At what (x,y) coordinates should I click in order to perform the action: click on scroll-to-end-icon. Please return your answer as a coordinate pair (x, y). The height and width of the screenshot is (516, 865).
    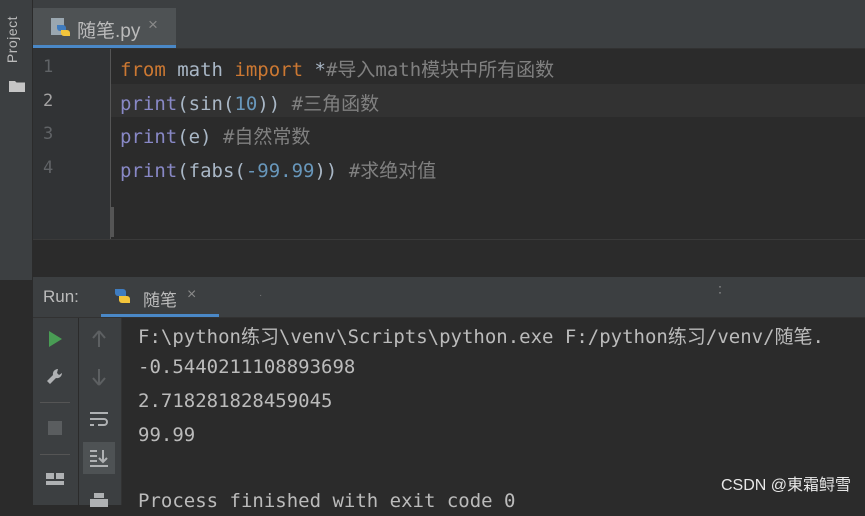
    Looking at the image, I should click on (99, 458).